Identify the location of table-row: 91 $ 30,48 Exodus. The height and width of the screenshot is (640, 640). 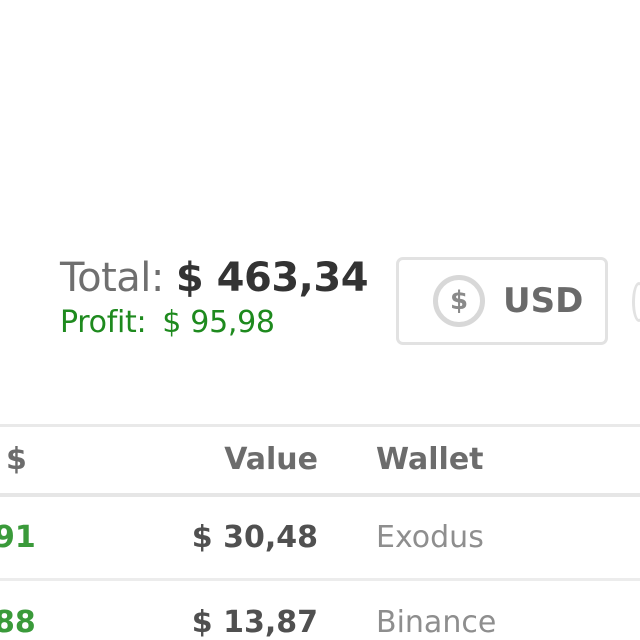
(320, 539).